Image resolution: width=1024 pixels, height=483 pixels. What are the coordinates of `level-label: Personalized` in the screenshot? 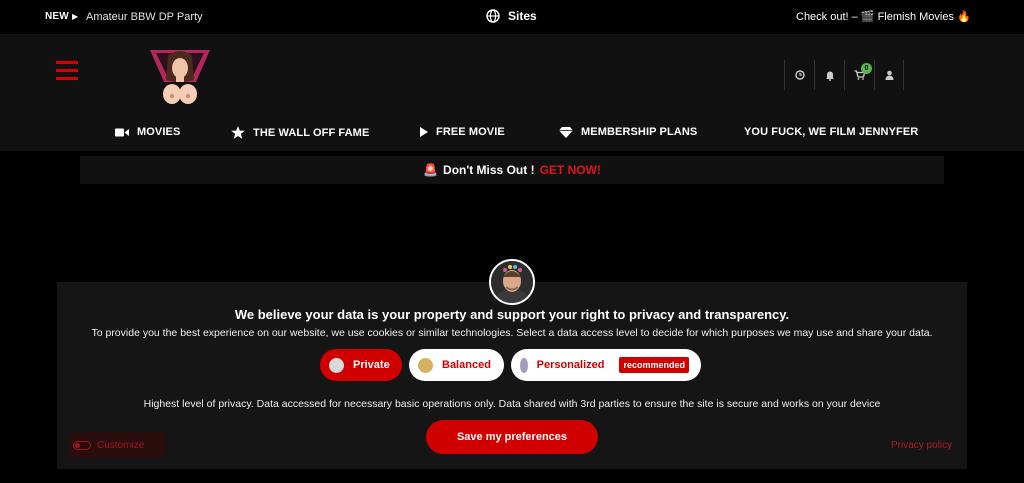 It's located at (570, 365).